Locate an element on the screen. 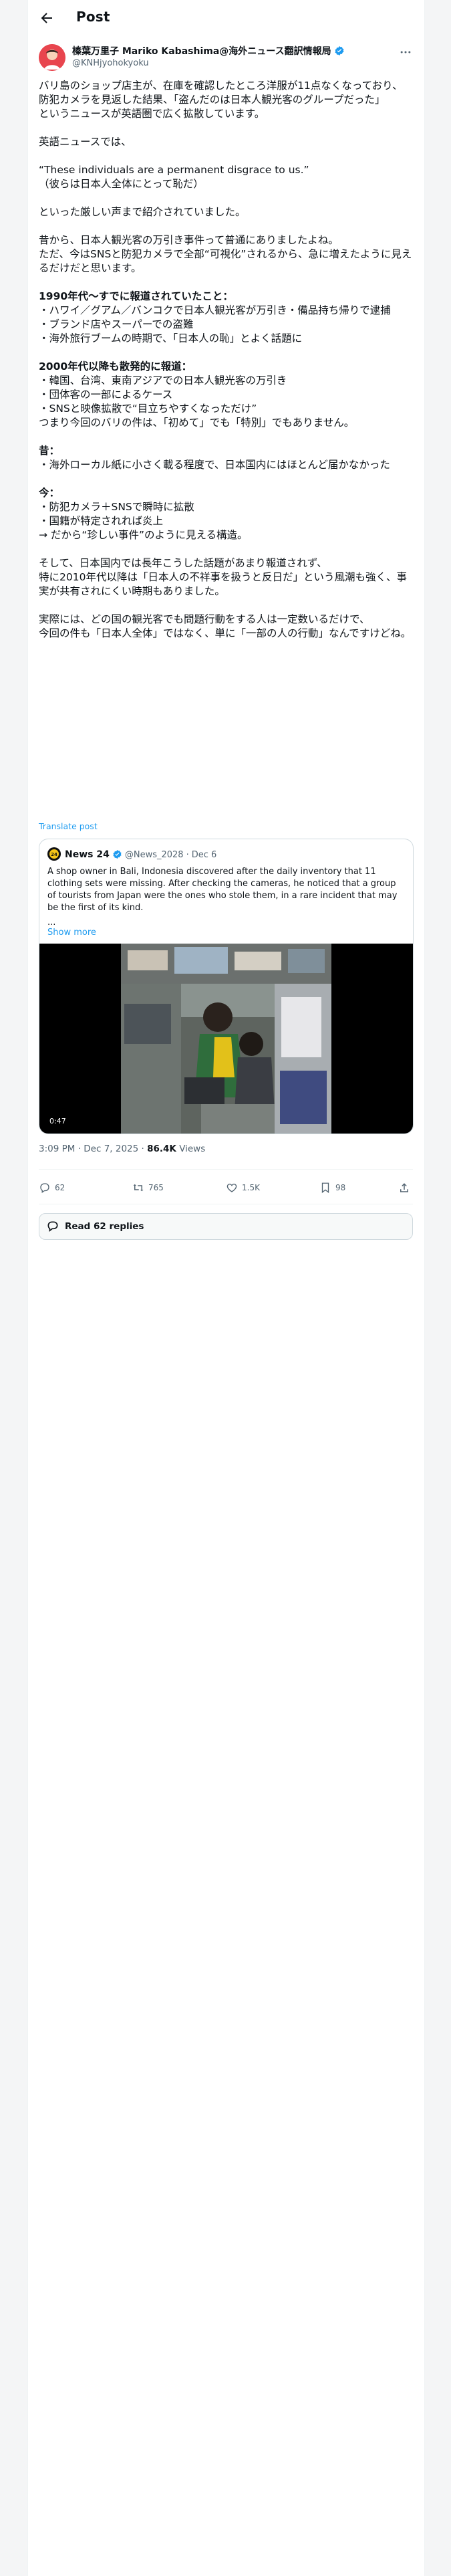 This screenshot has width=451, height=2576. like-button: 1.5K is located at coordinates (243, 1188).